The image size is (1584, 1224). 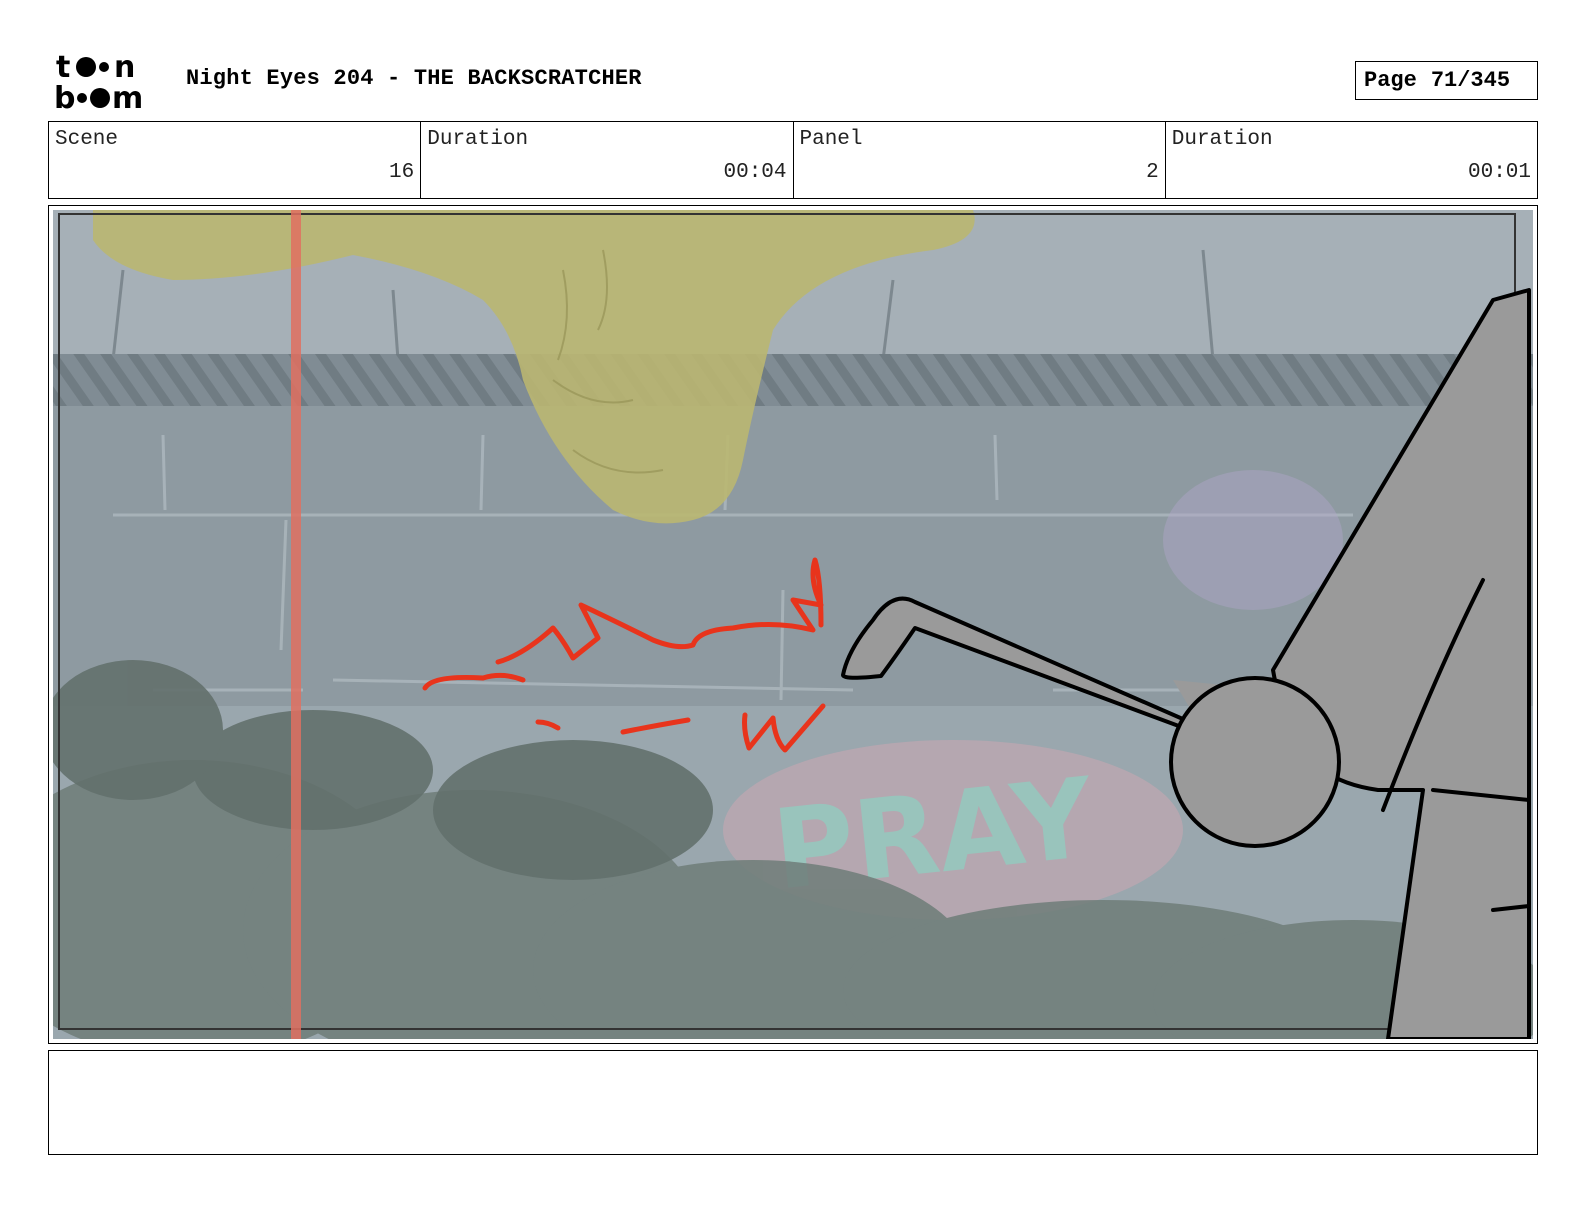 I want to click on page-number: 71/345, so click(x=1470, y=80).